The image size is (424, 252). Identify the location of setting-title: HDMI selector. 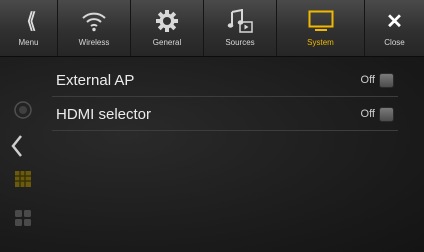
(104, 114).